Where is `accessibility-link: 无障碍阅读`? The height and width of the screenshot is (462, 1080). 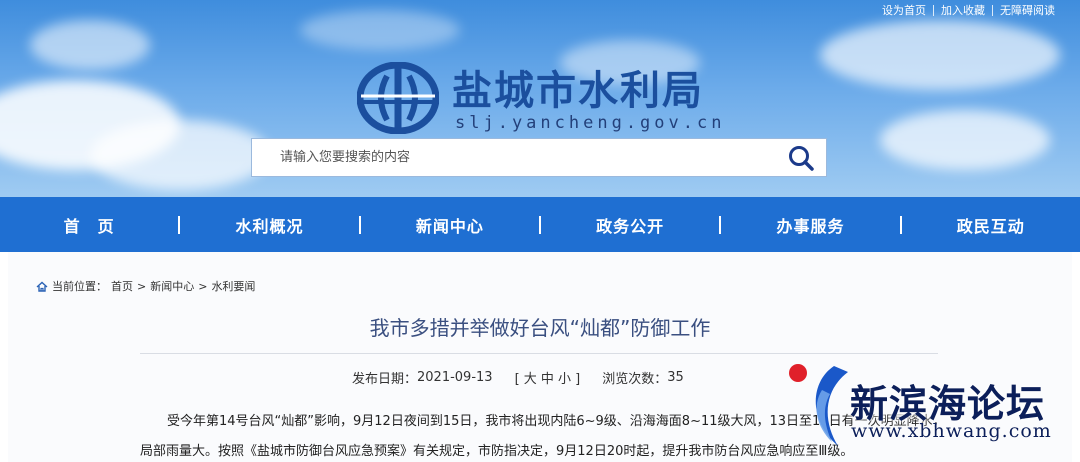
accessibility-link: 无障碍阅读 is located at coordinates (1027, 10).